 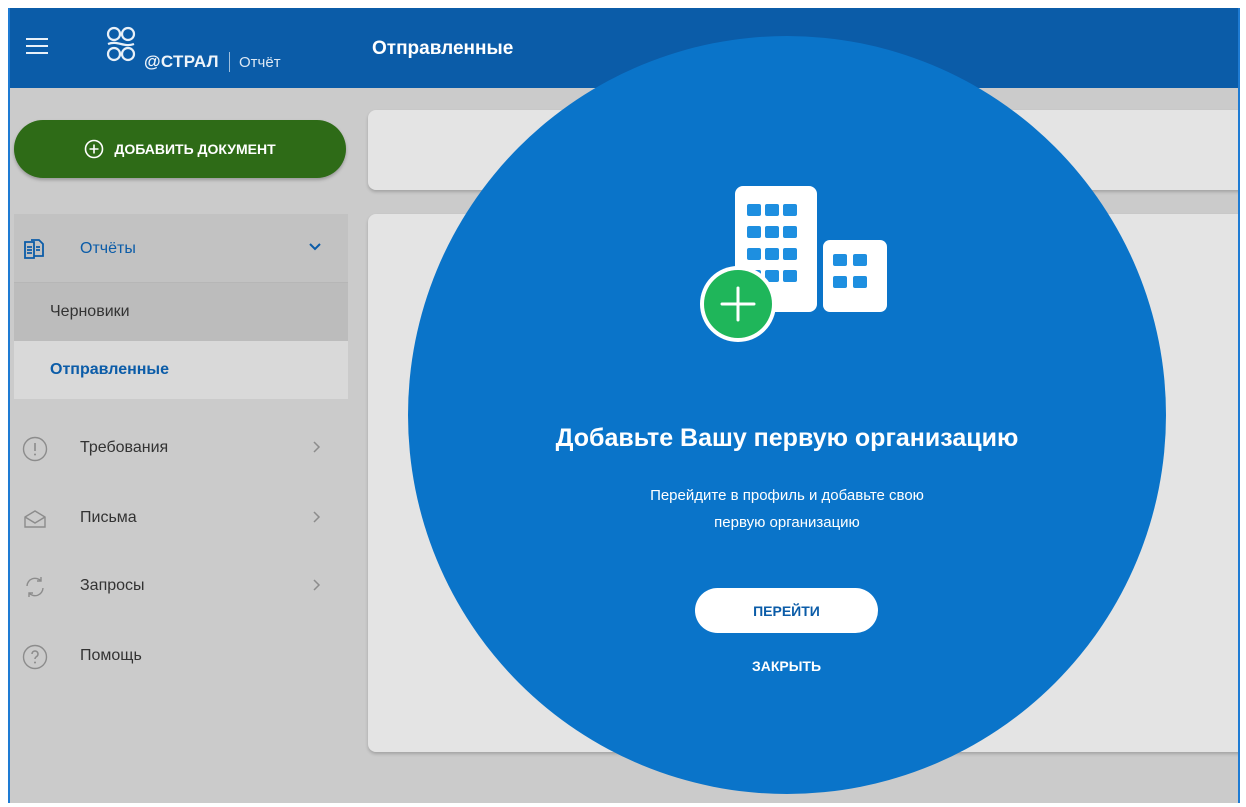 I want to click on sidebar-item-sent: Отправленные, so click(x=181, y=370).